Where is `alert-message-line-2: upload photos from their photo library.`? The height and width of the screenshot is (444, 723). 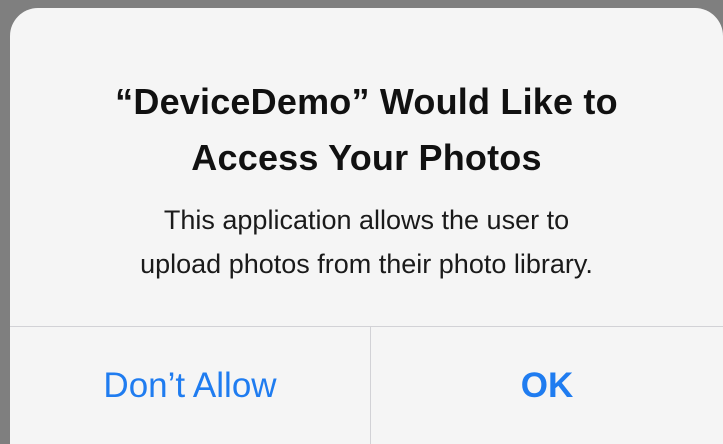 alert-message-line-2: upload photos from their photo library. is located at coordinates (366, 264).